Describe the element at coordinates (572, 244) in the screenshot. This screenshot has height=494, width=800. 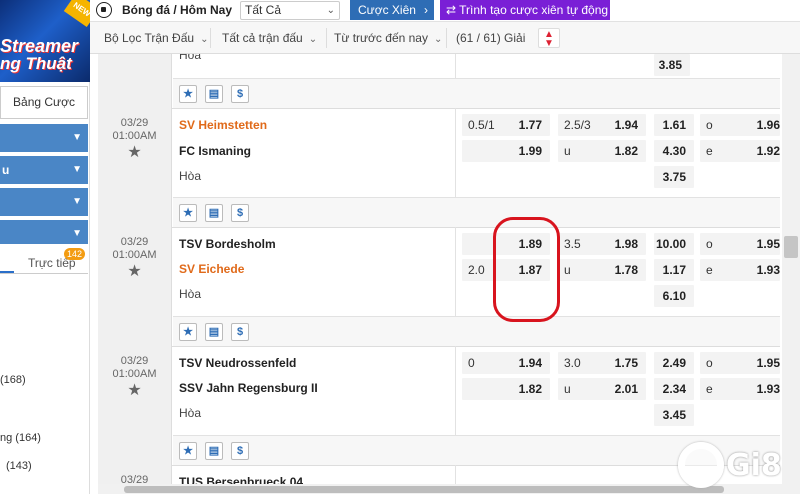
I see `total-line: 3.5` at that location.